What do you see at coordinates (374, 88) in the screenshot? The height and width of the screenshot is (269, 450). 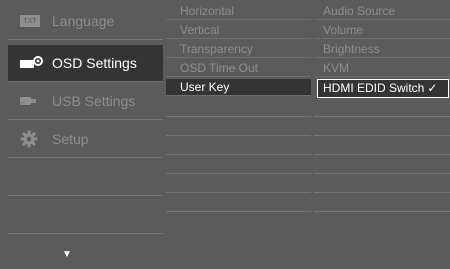 I see `option-label: HDMI EDID Switch` at bounding box center [374, 88].